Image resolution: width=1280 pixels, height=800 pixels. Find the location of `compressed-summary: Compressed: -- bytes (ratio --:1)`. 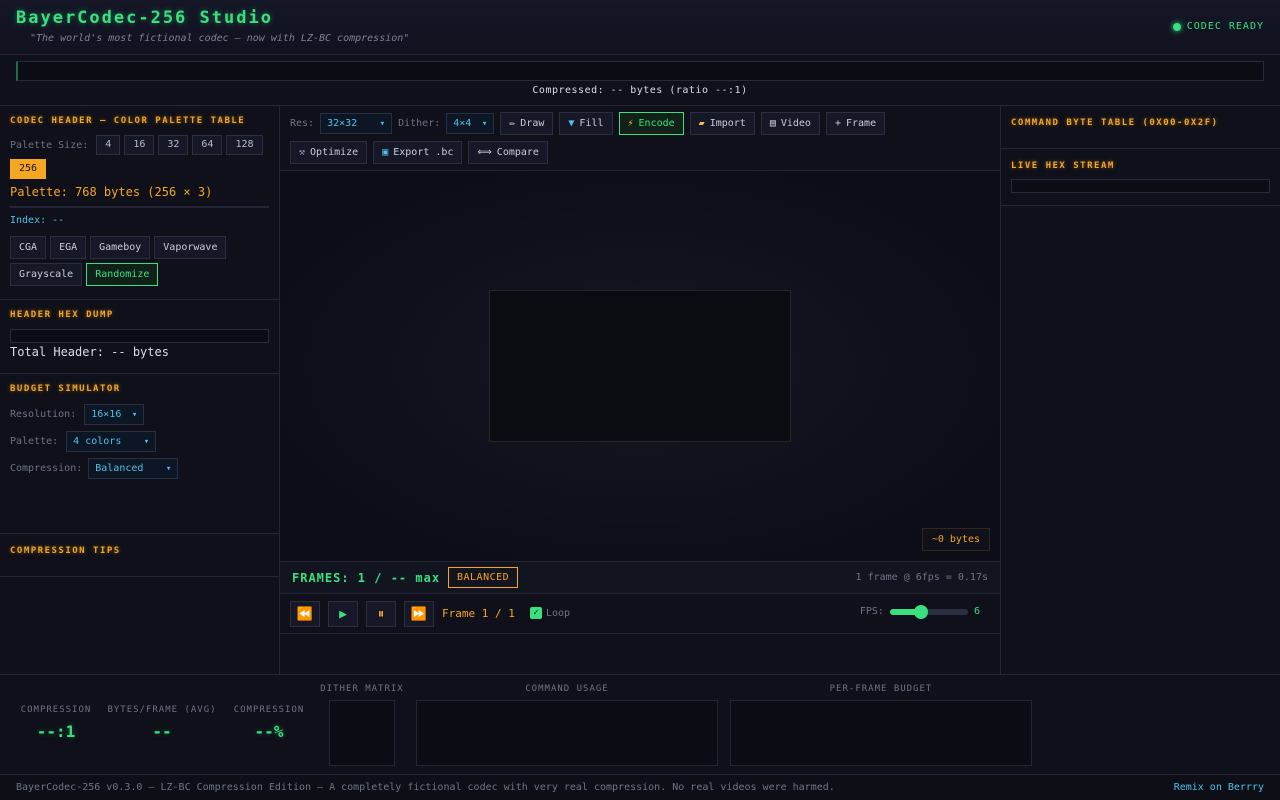

compressed-summary: Compressed: -- bytes (ratio --:1) is located at coordinates (640, 90).